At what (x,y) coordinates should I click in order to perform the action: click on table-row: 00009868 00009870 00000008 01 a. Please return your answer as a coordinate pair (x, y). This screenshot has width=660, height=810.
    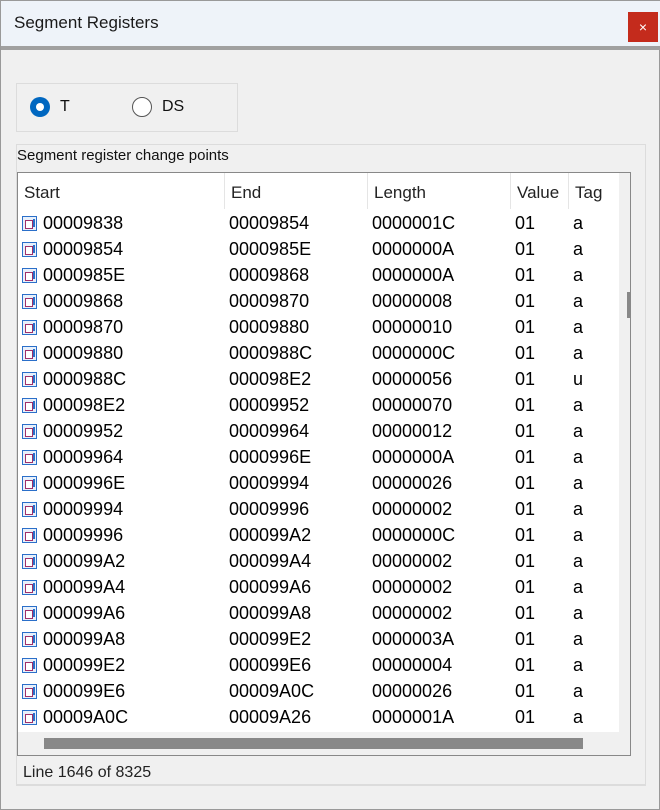
    Looking at the image, I should click on (318, 302).